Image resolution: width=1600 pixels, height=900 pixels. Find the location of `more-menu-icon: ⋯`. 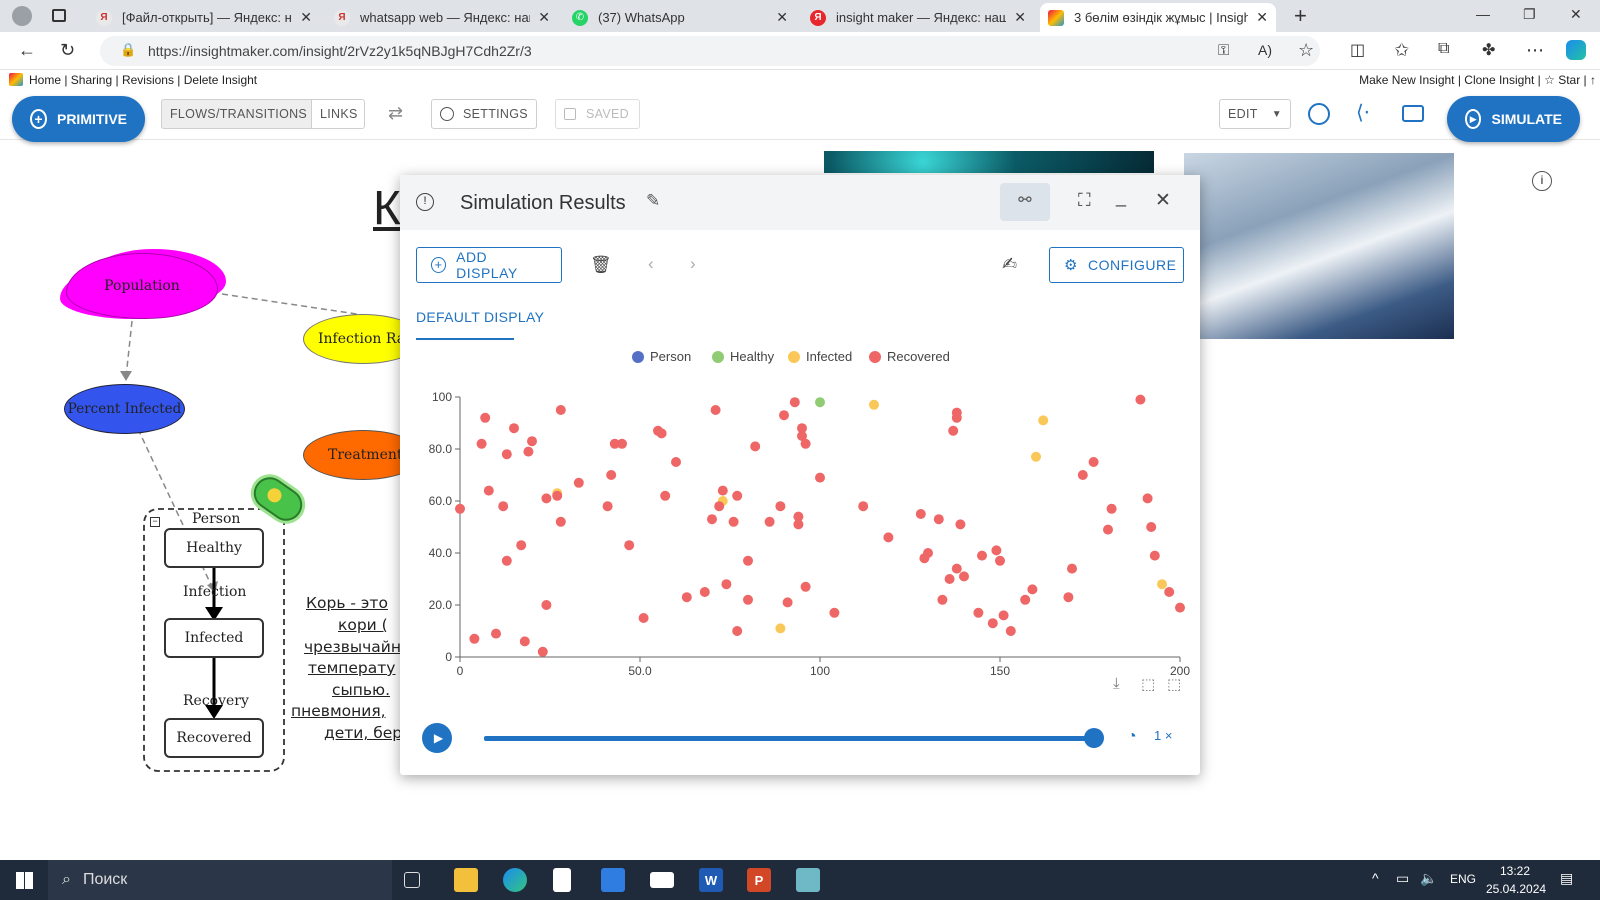

more-menu-icon: ⋯ is located at coordinates (1535, 50).